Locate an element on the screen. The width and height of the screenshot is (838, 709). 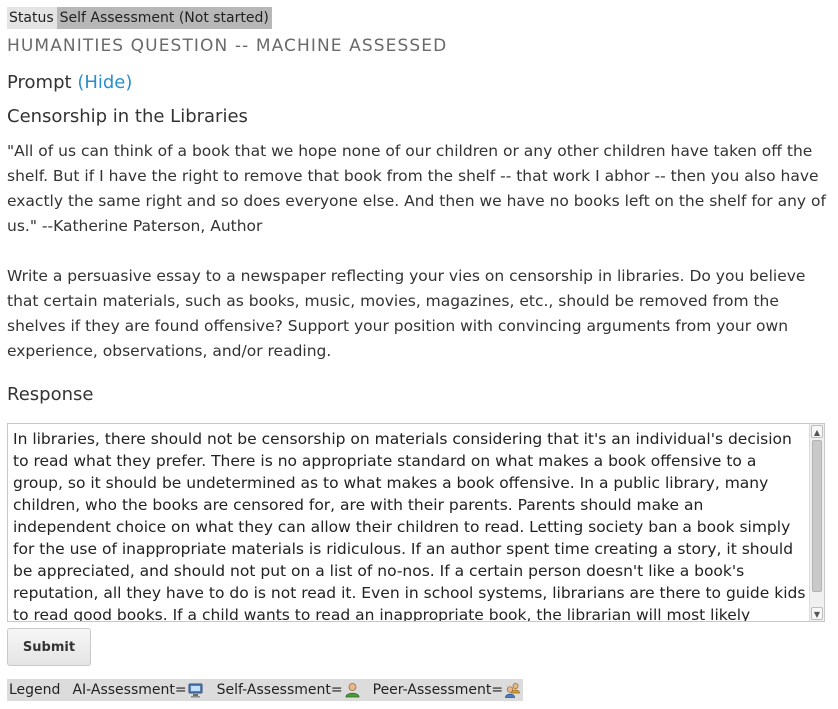
legend-peer: Peer-Assessment= is located at coordinates (447, 690).